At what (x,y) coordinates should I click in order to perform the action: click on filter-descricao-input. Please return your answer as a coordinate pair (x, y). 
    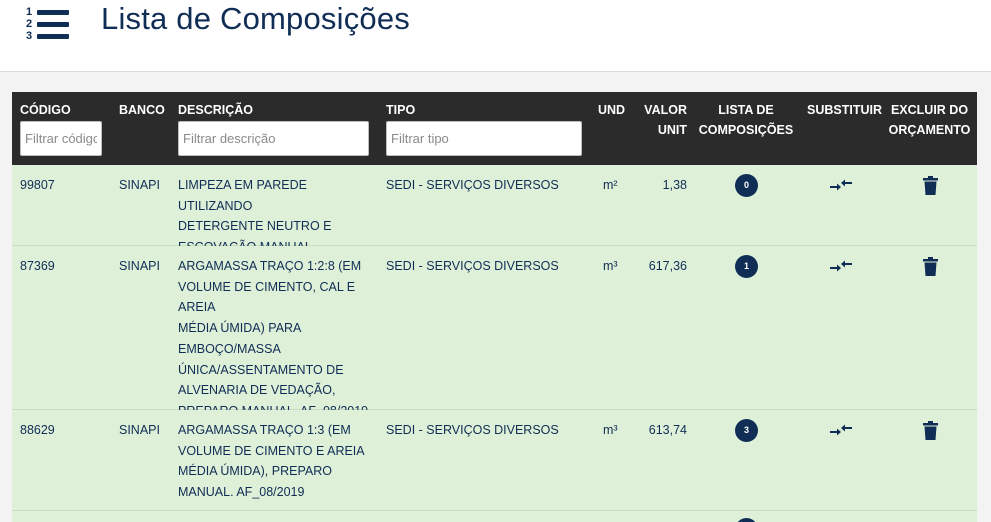
    Looking at the image, I should click on (273, 138).